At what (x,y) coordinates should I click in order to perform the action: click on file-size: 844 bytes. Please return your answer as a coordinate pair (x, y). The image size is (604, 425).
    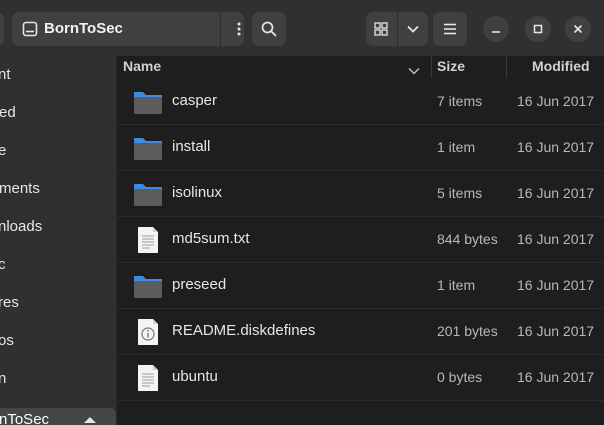
    Looking at the image, I should click on (467, 239).